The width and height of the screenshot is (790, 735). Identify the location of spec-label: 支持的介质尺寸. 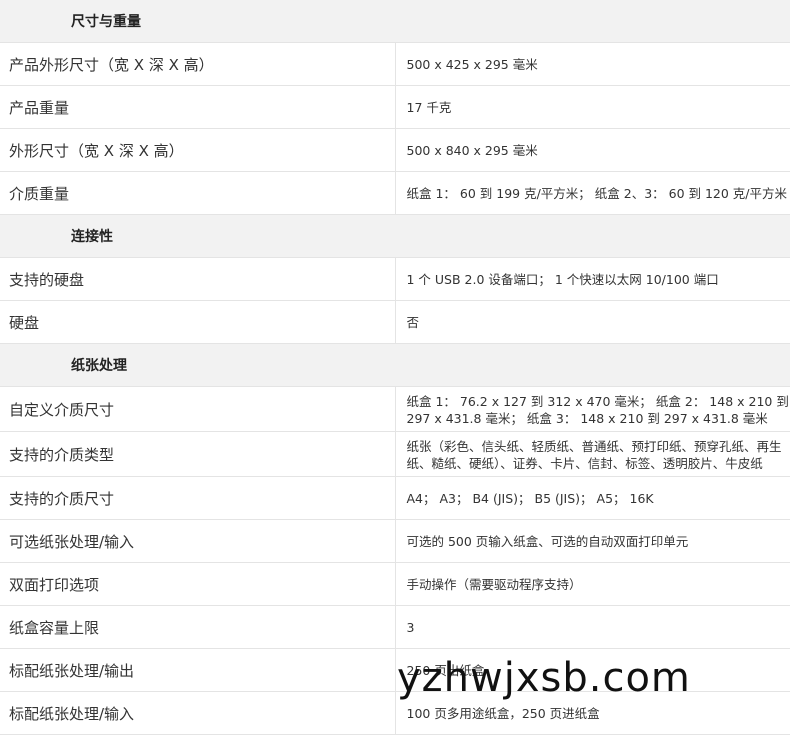
(198, 498).